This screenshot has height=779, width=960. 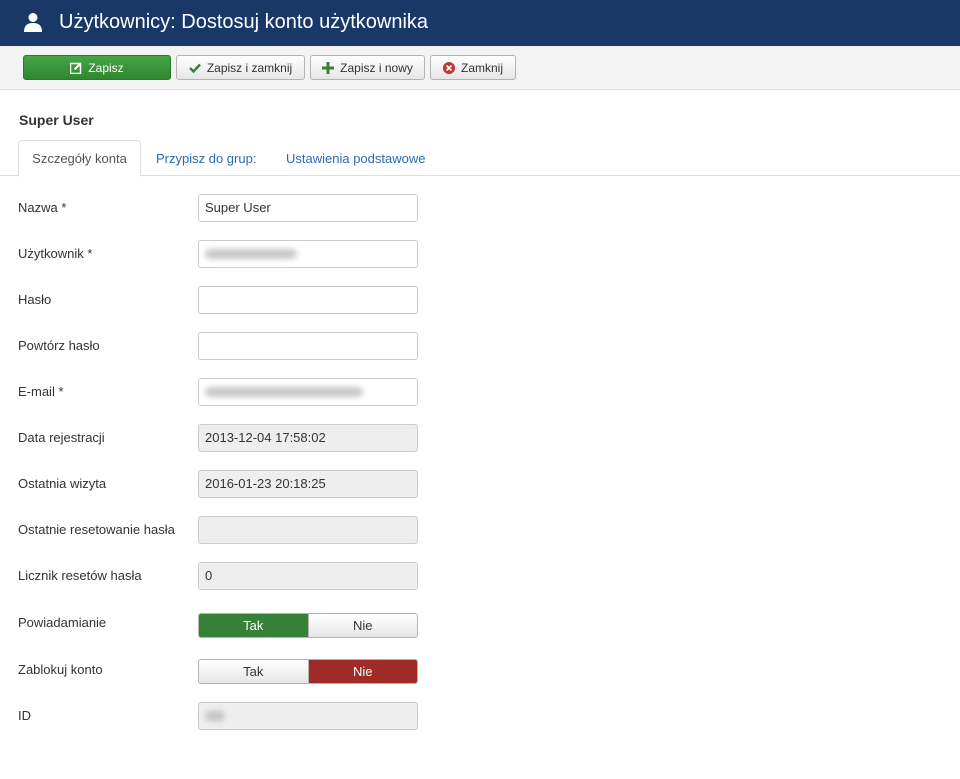 I want to click on send-email-toggle: Tak Nie, so click(x=308, y=625).